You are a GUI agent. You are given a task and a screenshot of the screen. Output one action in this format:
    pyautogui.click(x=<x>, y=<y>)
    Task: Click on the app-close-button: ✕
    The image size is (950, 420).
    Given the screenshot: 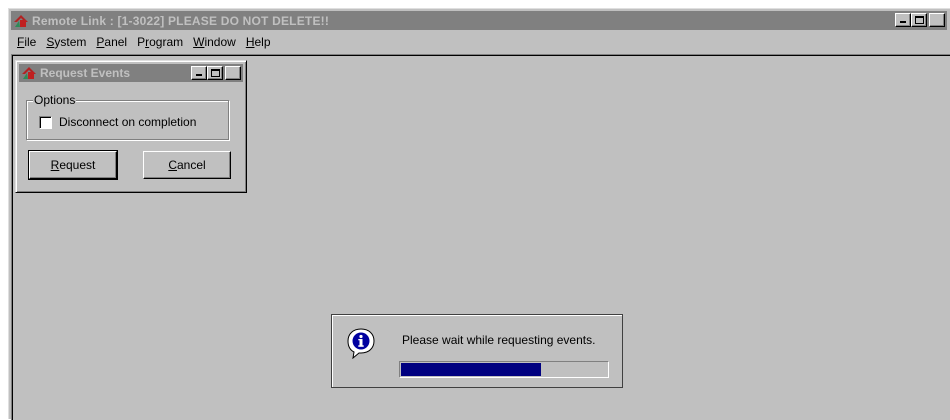 What is the action you would take?
    pyautogui.click(x=937, y=19)
    